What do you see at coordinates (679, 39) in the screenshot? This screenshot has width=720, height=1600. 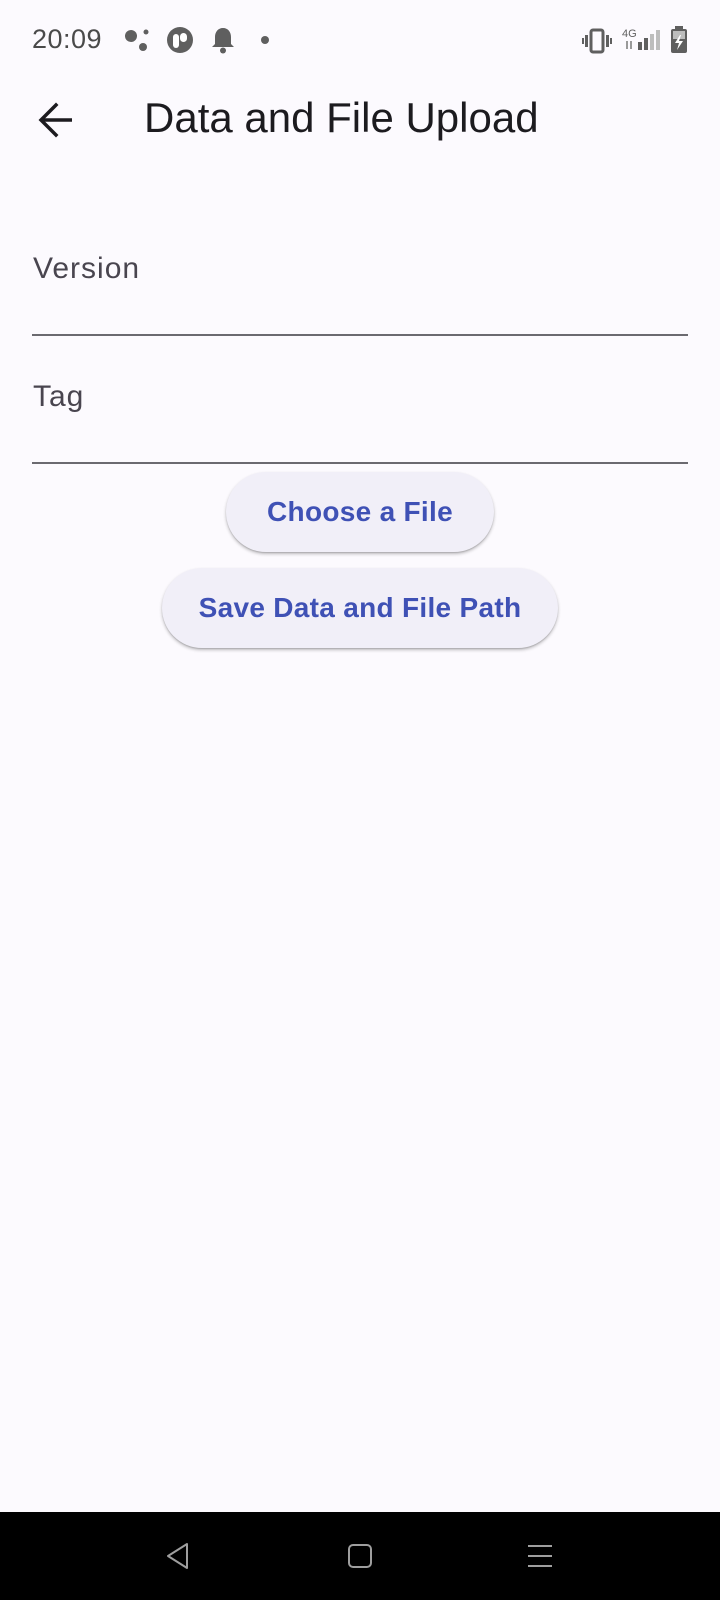 I see `battery-charging-icon` at bounding box center [679, 39].